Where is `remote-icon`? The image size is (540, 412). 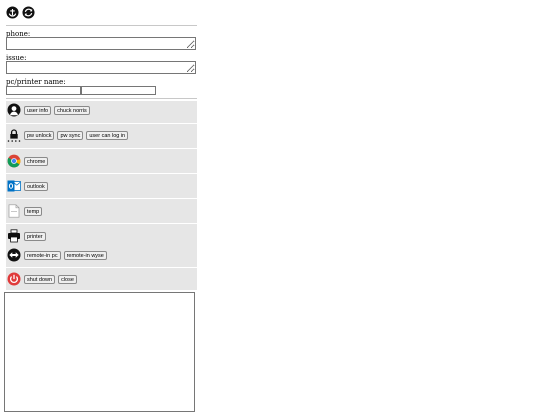 remote-icon is located at coordinates (14, 255).